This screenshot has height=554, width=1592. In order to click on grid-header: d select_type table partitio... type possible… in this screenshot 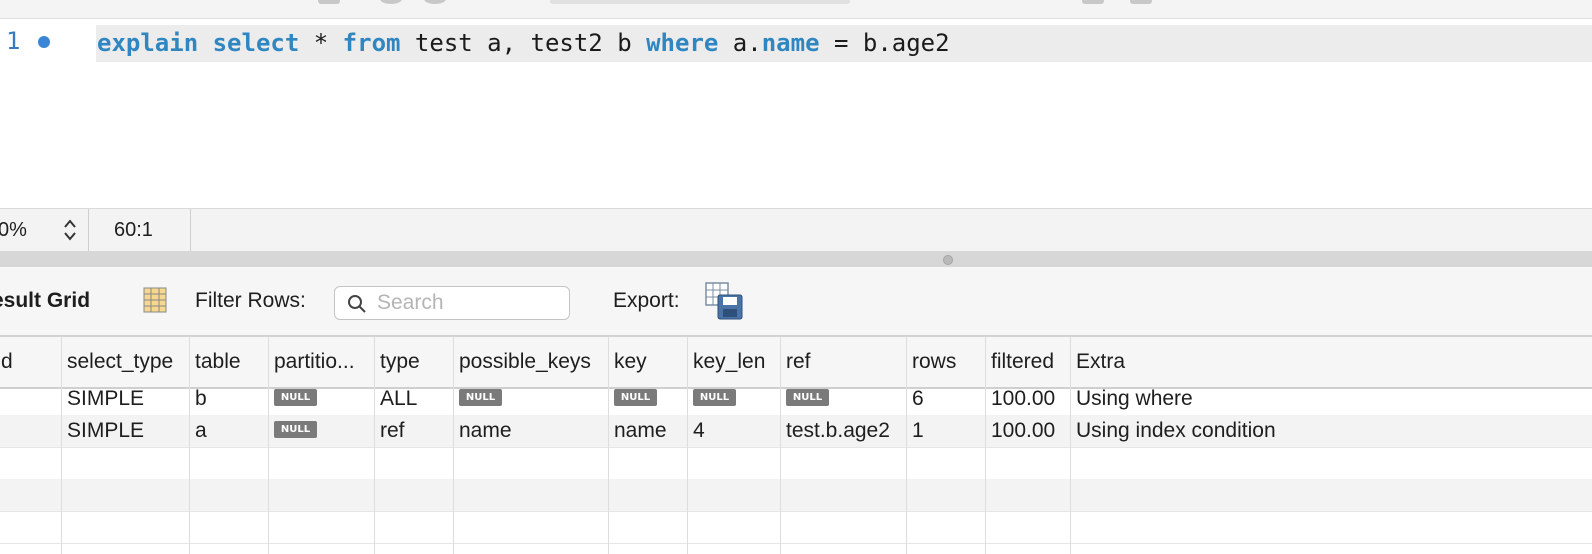, I will do `click(796, 363)`.